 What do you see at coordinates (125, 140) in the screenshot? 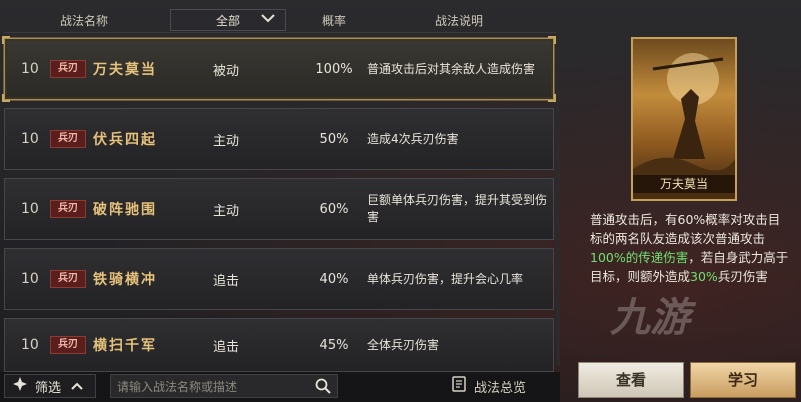
I see `skill-name: 伏兵四起` at bounding box center [125, 140].